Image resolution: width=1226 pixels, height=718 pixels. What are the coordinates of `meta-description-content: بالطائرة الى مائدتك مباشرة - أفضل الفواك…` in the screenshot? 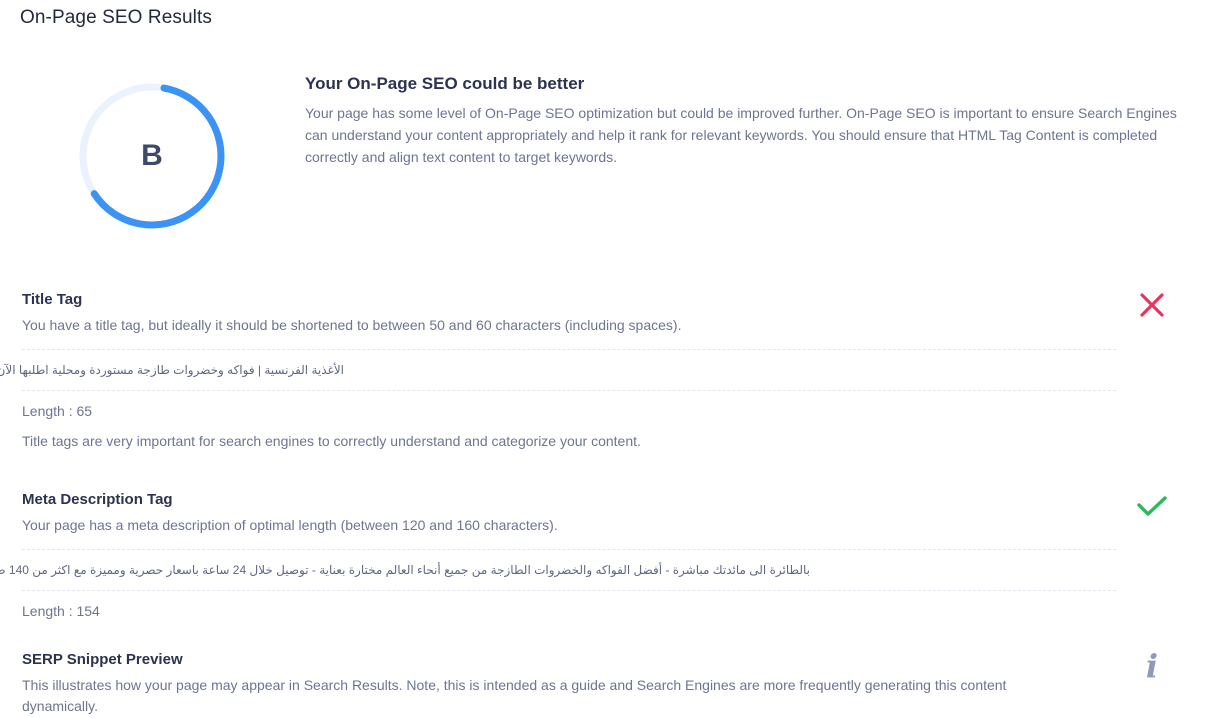 It's located at (405, 570).